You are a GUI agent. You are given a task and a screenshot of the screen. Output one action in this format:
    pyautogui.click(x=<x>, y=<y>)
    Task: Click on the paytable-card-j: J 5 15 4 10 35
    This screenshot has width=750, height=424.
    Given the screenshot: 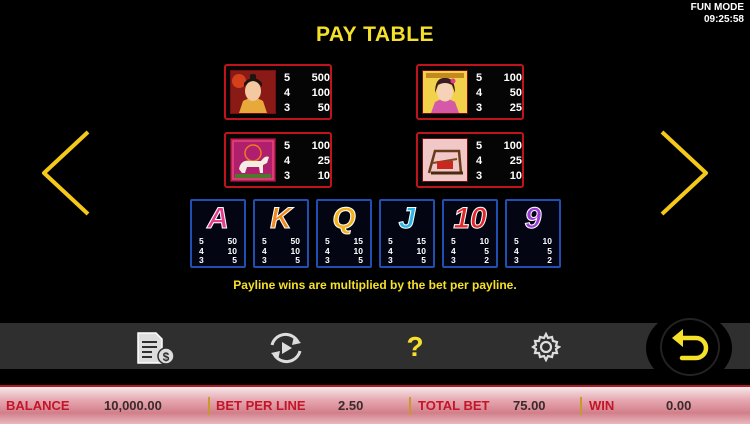 What is the action you would take?
    pyautogui.click(x=407, y=233)
    